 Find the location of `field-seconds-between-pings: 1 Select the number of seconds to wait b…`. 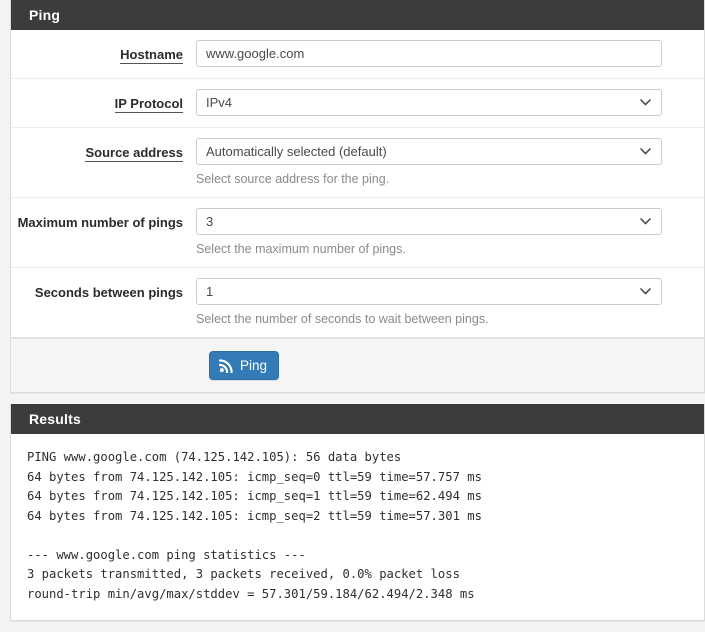

field-seconds-between-pings: 1 Select the number of seconds to wait b… is located at coordinates (450, 302).